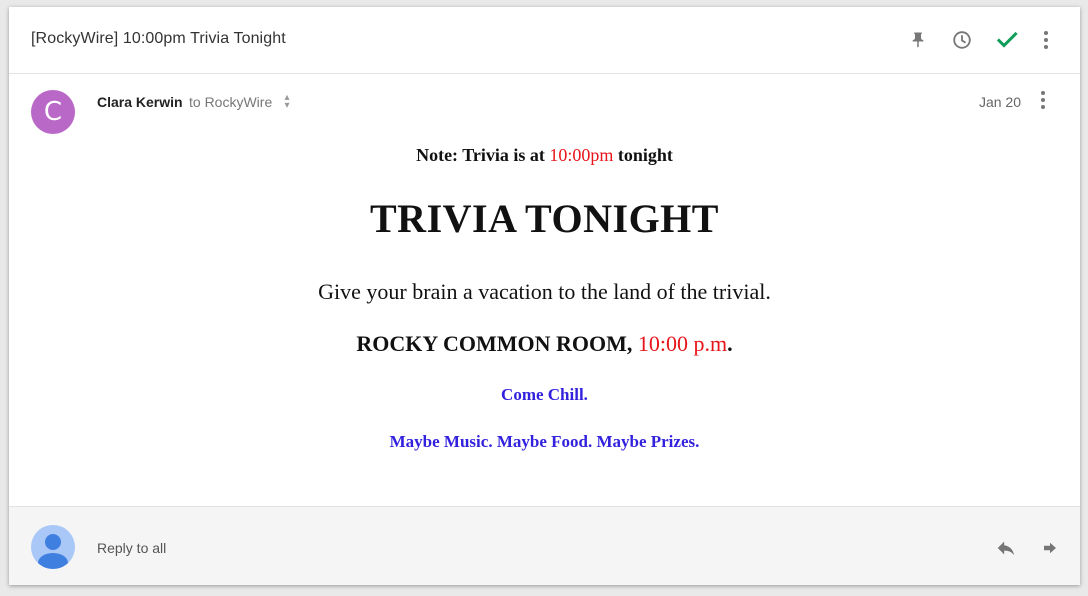 The height and width of the screenshot is (596, 1088). What do you see at coordinates (131, 548) in the screenshot?
I see `reply-to-all-input: Reply to all` at bounding box center [131, 548].